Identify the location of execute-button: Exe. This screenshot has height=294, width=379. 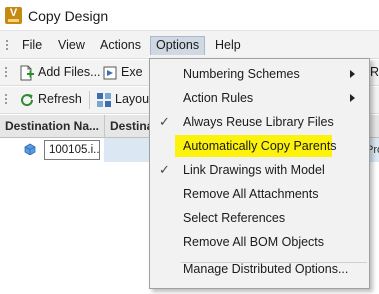
(125, 73).